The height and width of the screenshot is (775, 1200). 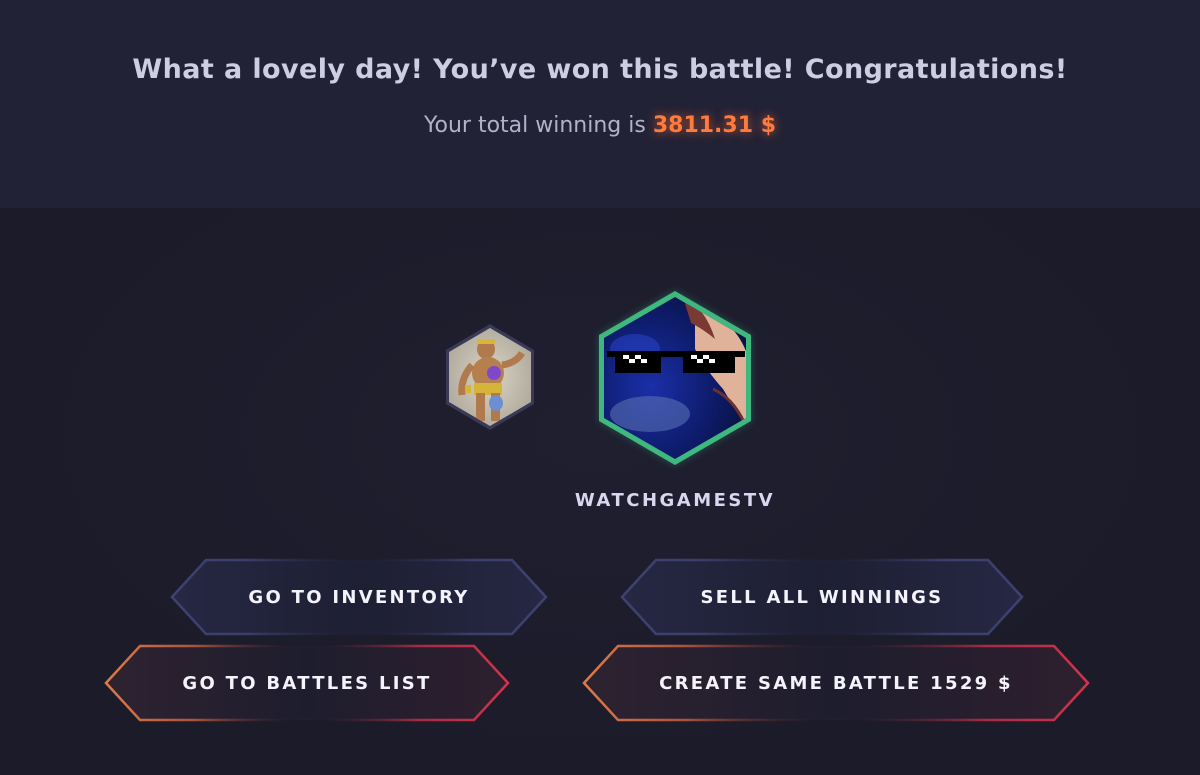 I want to click on go-to-battles-list-label: GO TO BATTLES LIST, so click(x=307, y=683).